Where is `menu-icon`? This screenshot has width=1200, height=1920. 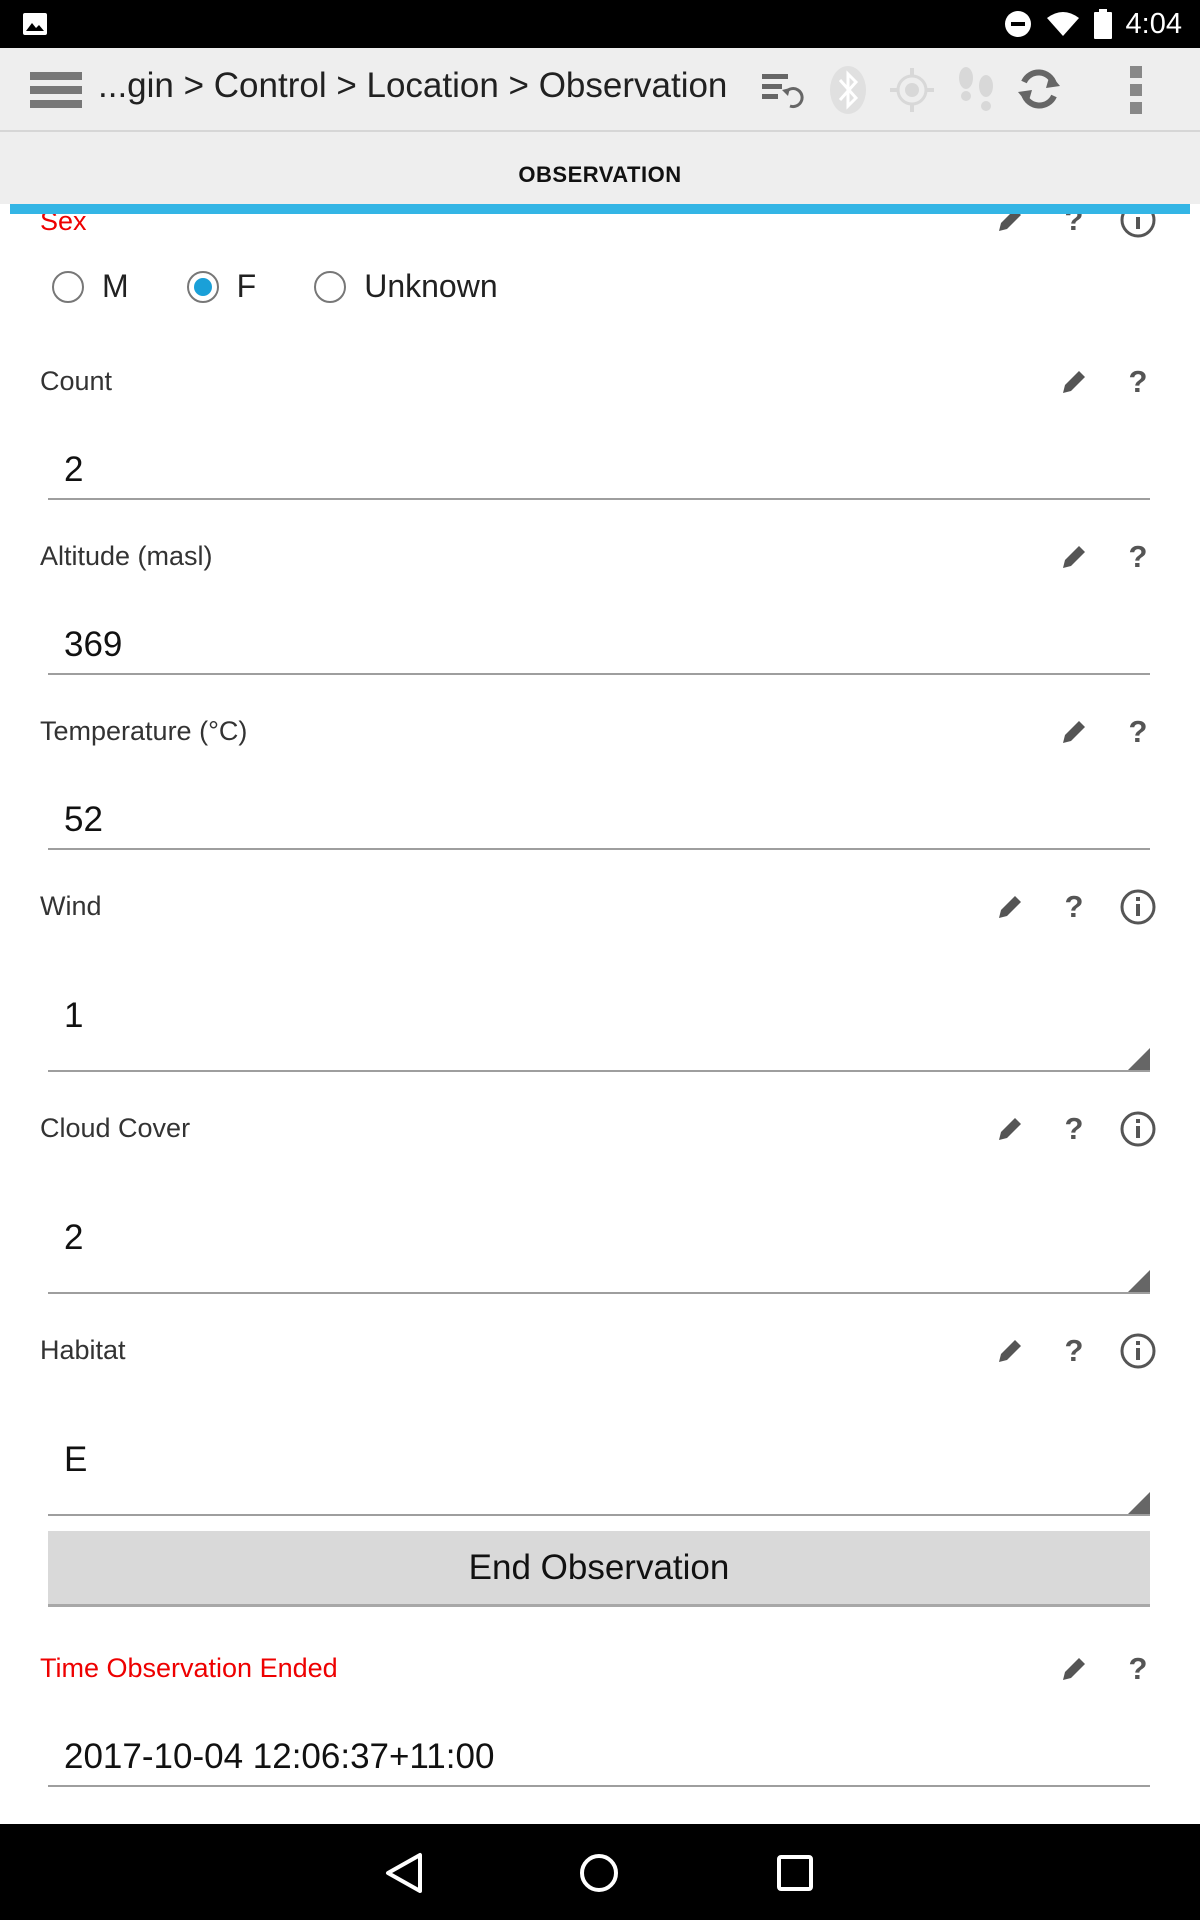 menu-icon is located at coordinates (56, 90).